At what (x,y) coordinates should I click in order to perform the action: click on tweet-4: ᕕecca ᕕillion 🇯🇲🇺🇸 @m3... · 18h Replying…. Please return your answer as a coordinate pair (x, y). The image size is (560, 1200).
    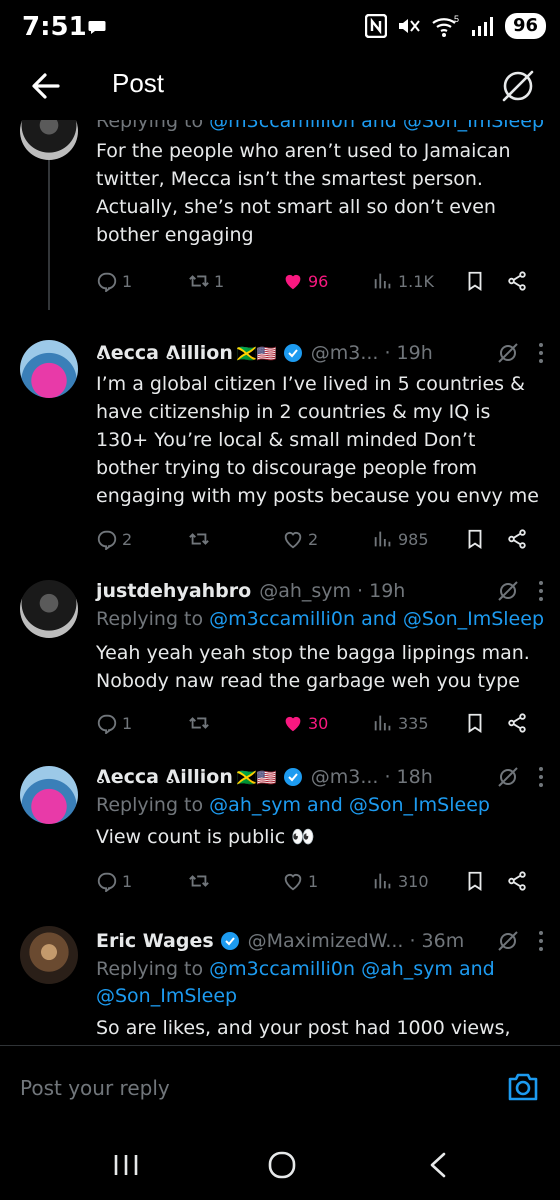
    Looking at the image, I should click on (280, 837).